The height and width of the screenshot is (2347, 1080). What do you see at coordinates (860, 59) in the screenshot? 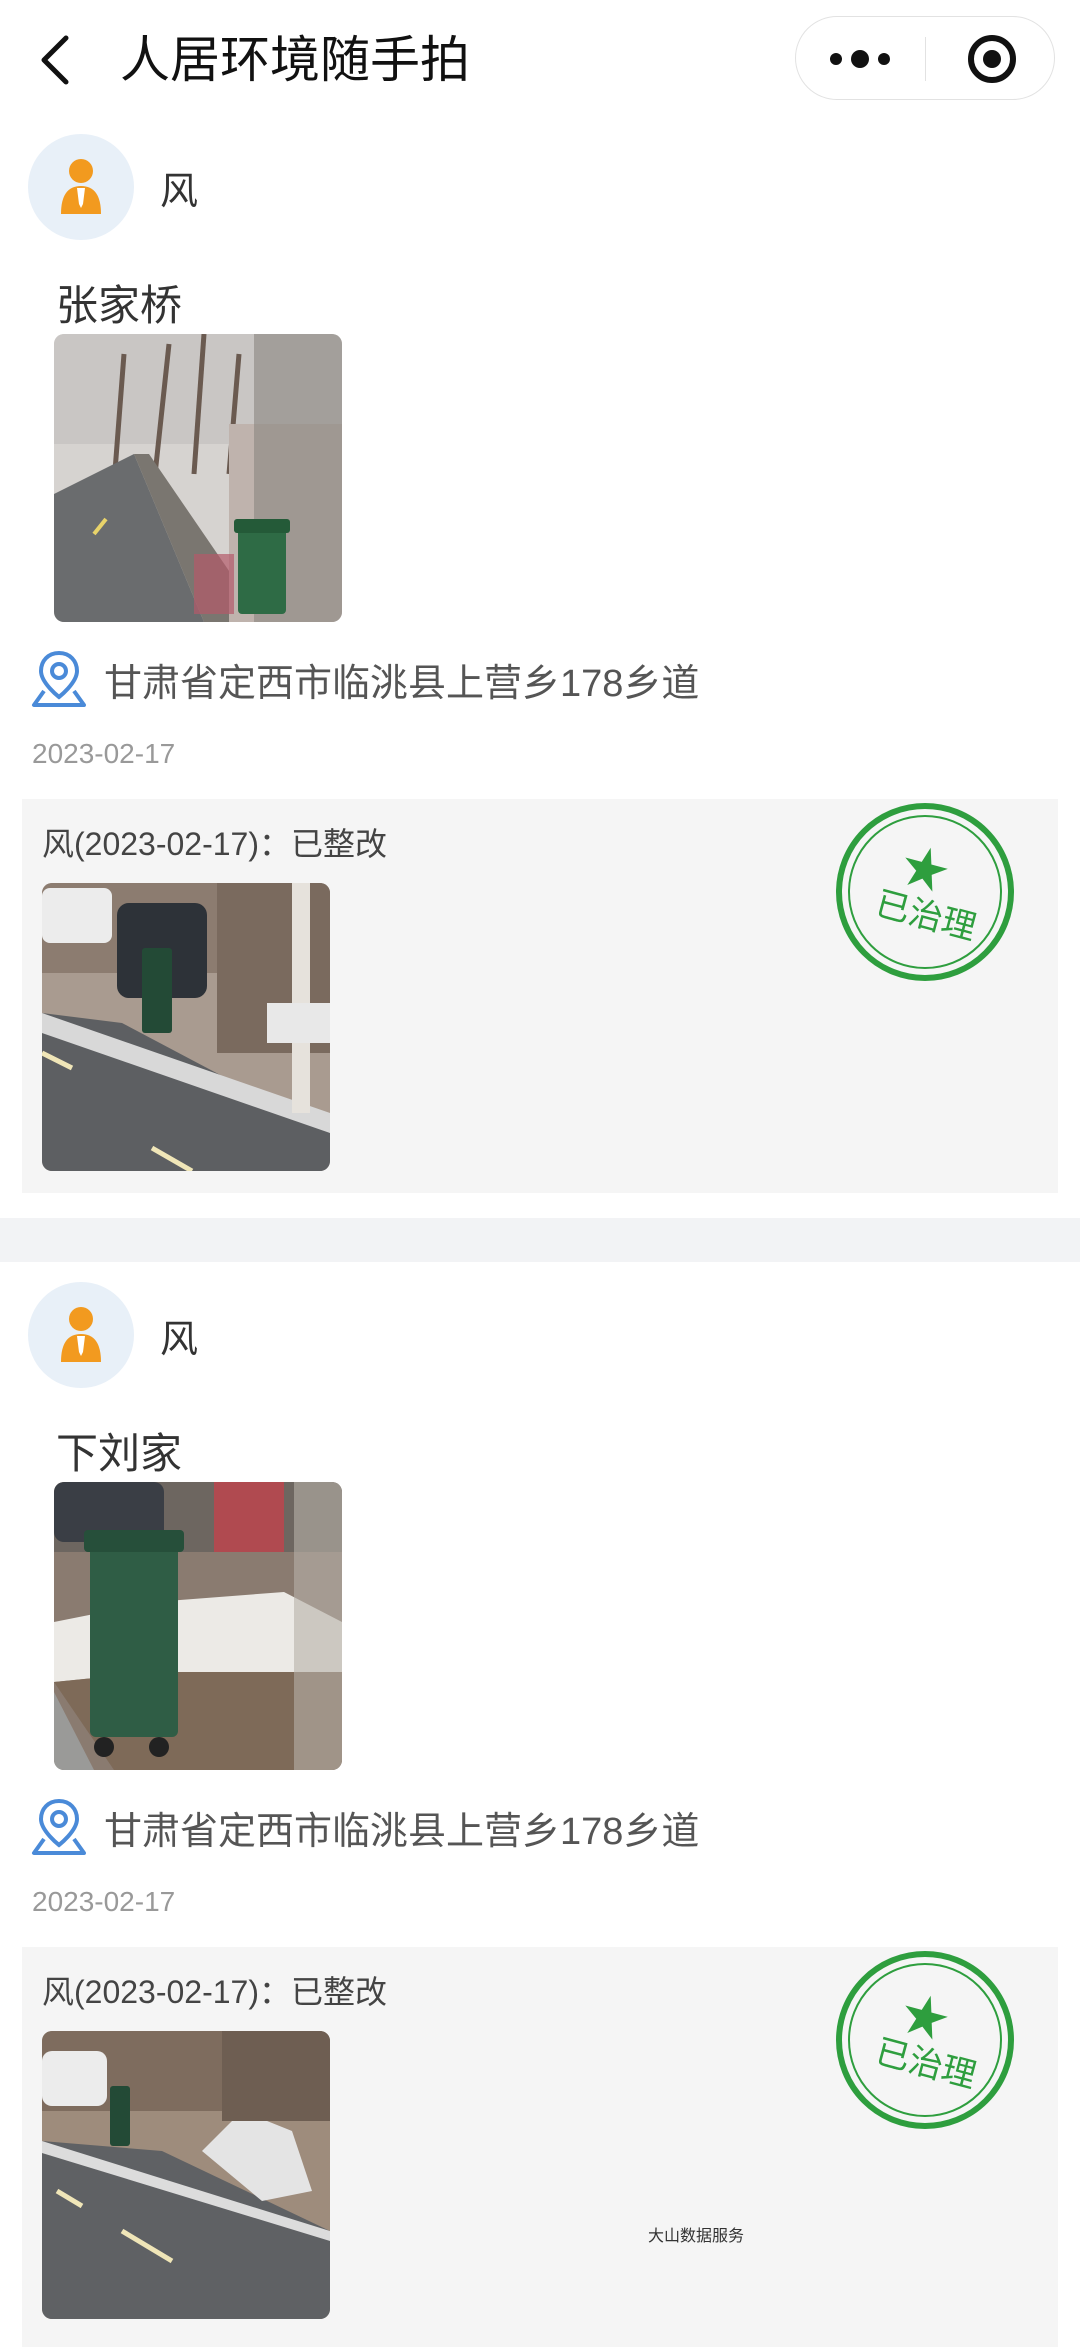
I see `more-dots-icon` at bounding box center [860, 59].